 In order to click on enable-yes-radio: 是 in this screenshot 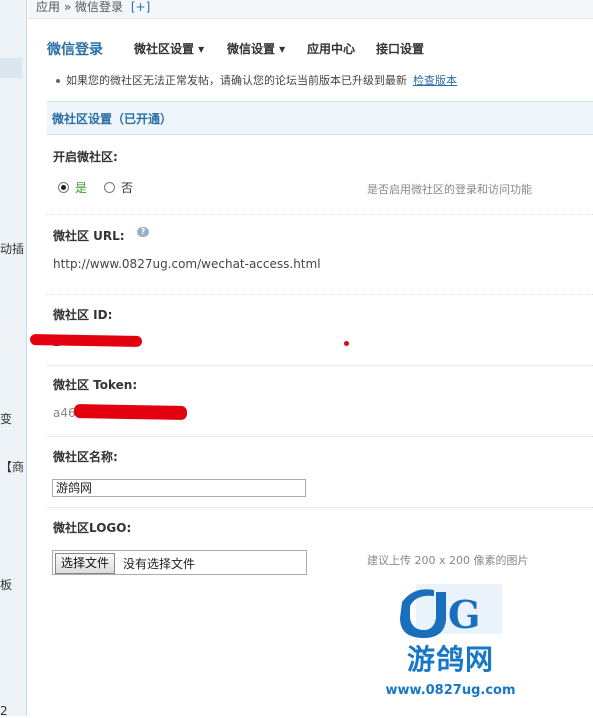, I will do `click(72, 187)`.